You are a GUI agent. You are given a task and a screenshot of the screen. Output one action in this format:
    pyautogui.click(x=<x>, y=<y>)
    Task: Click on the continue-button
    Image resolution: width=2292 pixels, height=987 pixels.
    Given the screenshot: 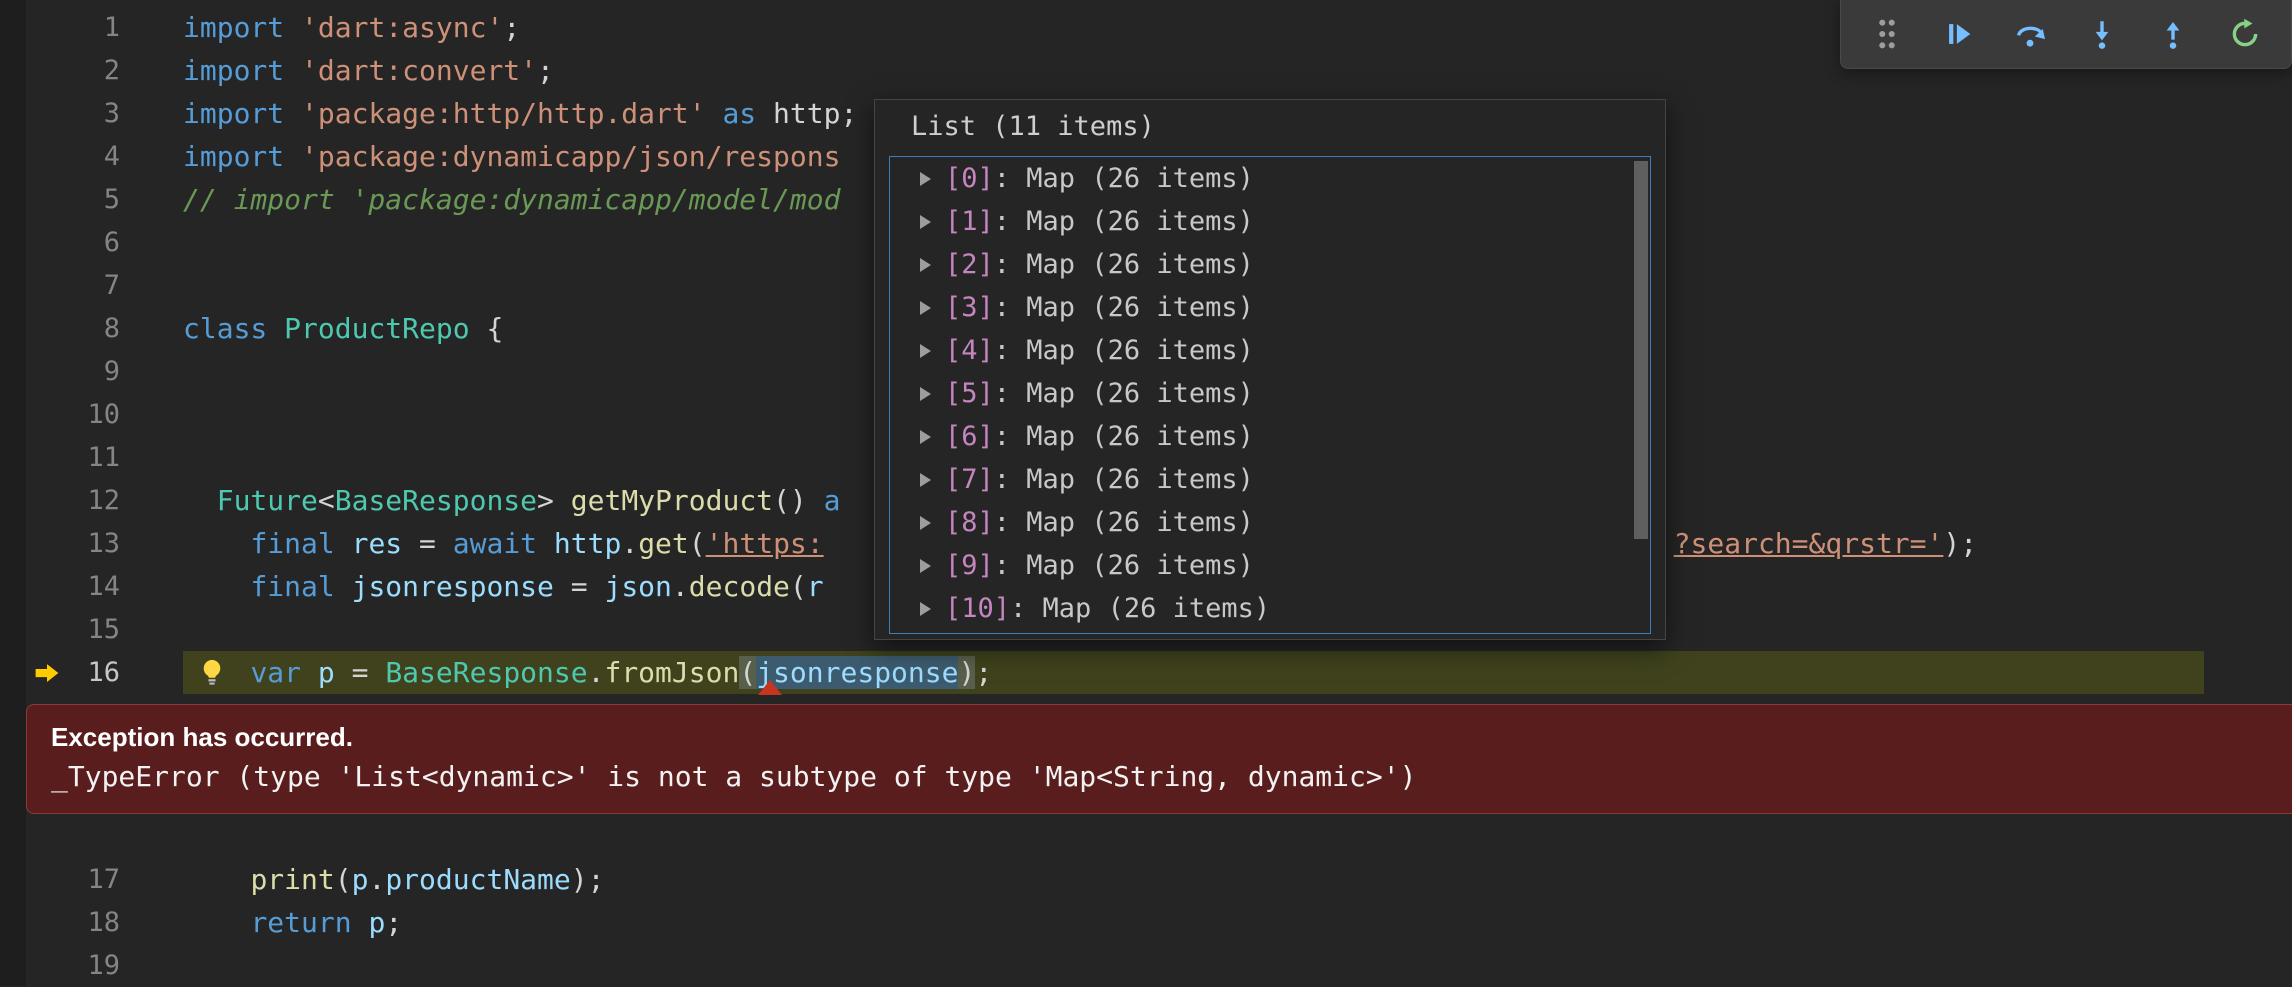 What is the action you would take?
    pyautogui.click(x=1959, y=34)
    